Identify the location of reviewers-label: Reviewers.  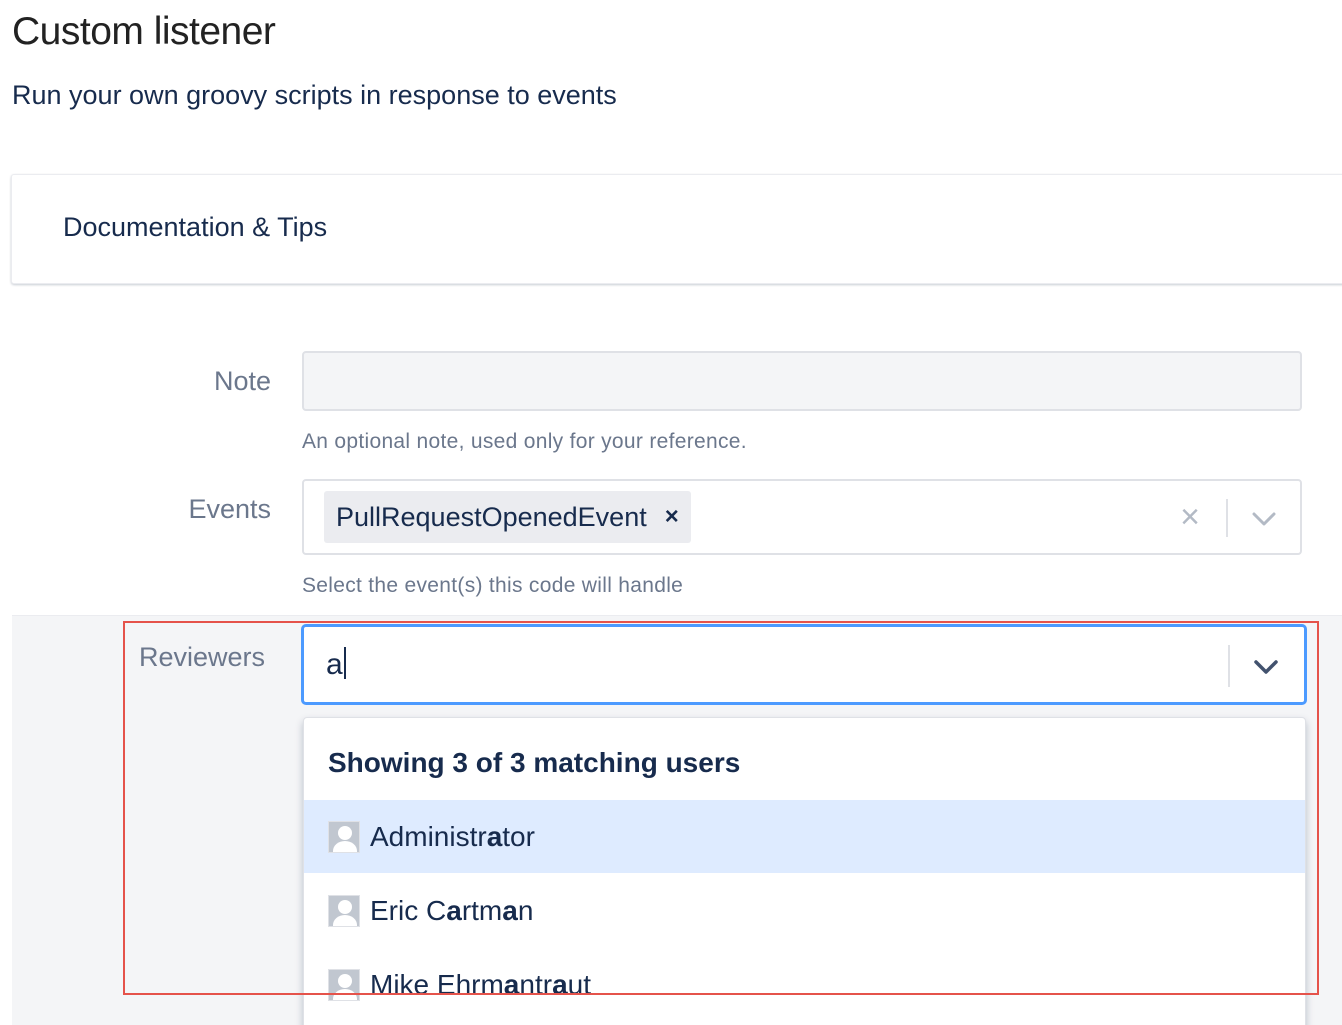
(202, 657).